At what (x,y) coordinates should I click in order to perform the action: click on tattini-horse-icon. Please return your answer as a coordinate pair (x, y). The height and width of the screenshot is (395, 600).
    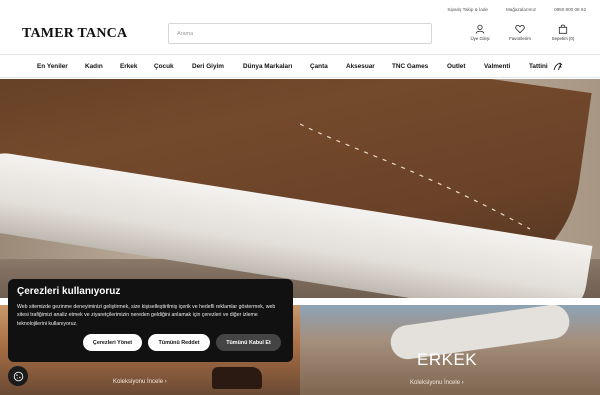
    Looking at the image, I should click on (558, 66).